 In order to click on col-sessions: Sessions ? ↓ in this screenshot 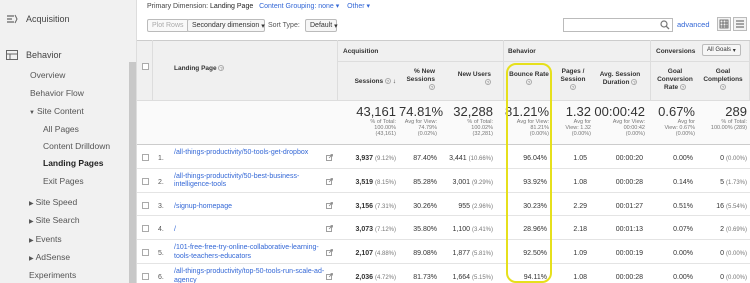, I will do `click(368, 82)`.